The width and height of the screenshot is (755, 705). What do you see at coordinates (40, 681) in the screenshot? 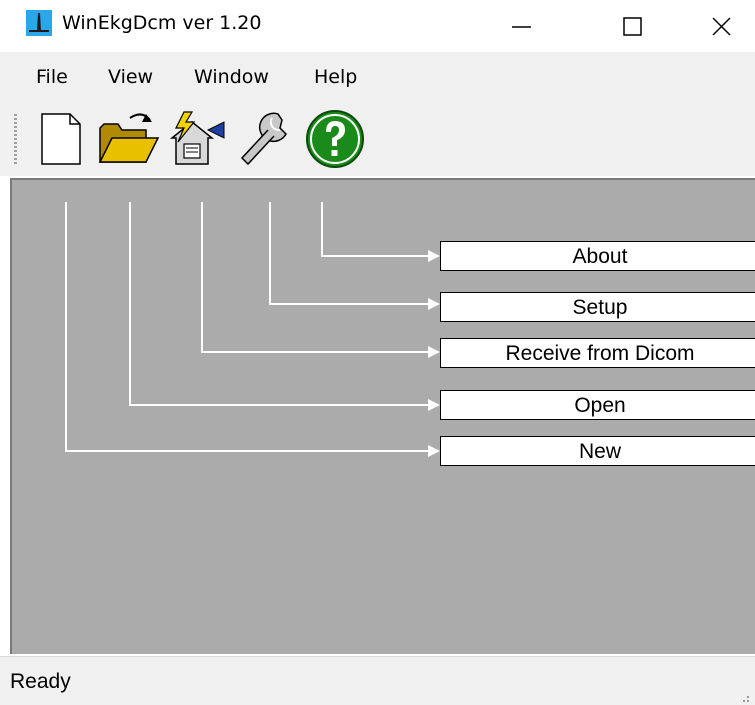
I see `status-text: Ready` at bounding box center [40, 681].